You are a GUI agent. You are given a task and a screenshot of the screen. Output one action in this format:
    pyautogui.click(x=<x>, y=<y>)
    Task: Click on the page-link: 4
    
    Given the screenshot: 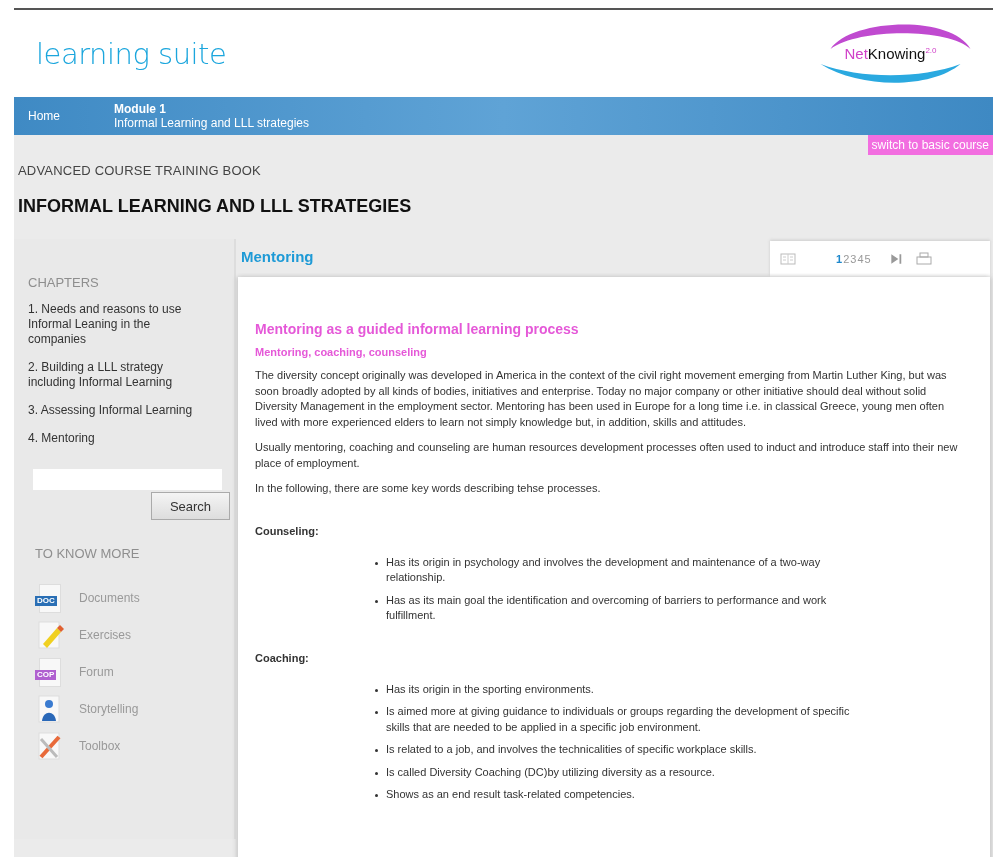 What is the action you would take?
    pyautogui.click(x=861, y=259)
    